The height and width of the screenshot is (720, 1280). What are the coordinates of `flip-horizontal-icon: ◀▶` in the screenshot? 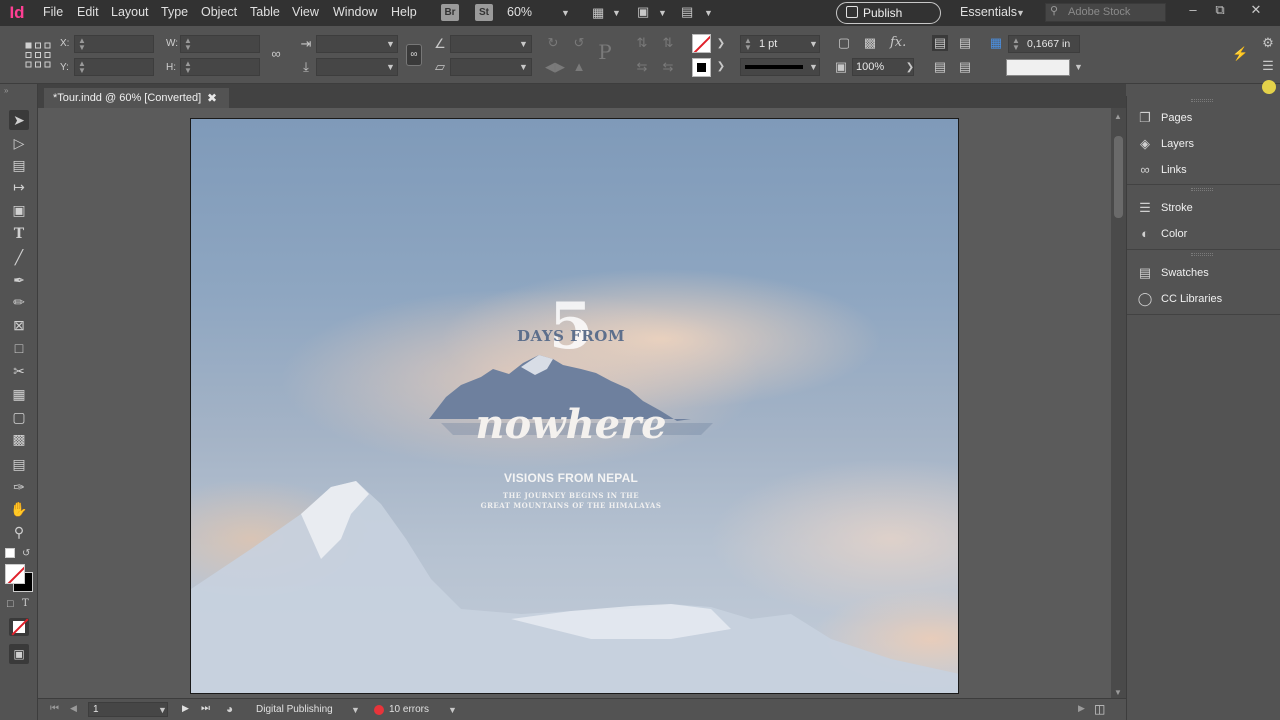 It's located at (555, 67).